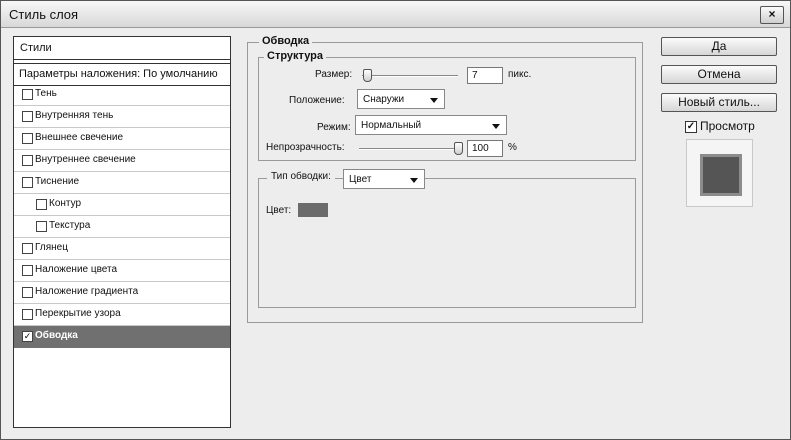  I want to click on size-unit: пикс., so click(520, 74).